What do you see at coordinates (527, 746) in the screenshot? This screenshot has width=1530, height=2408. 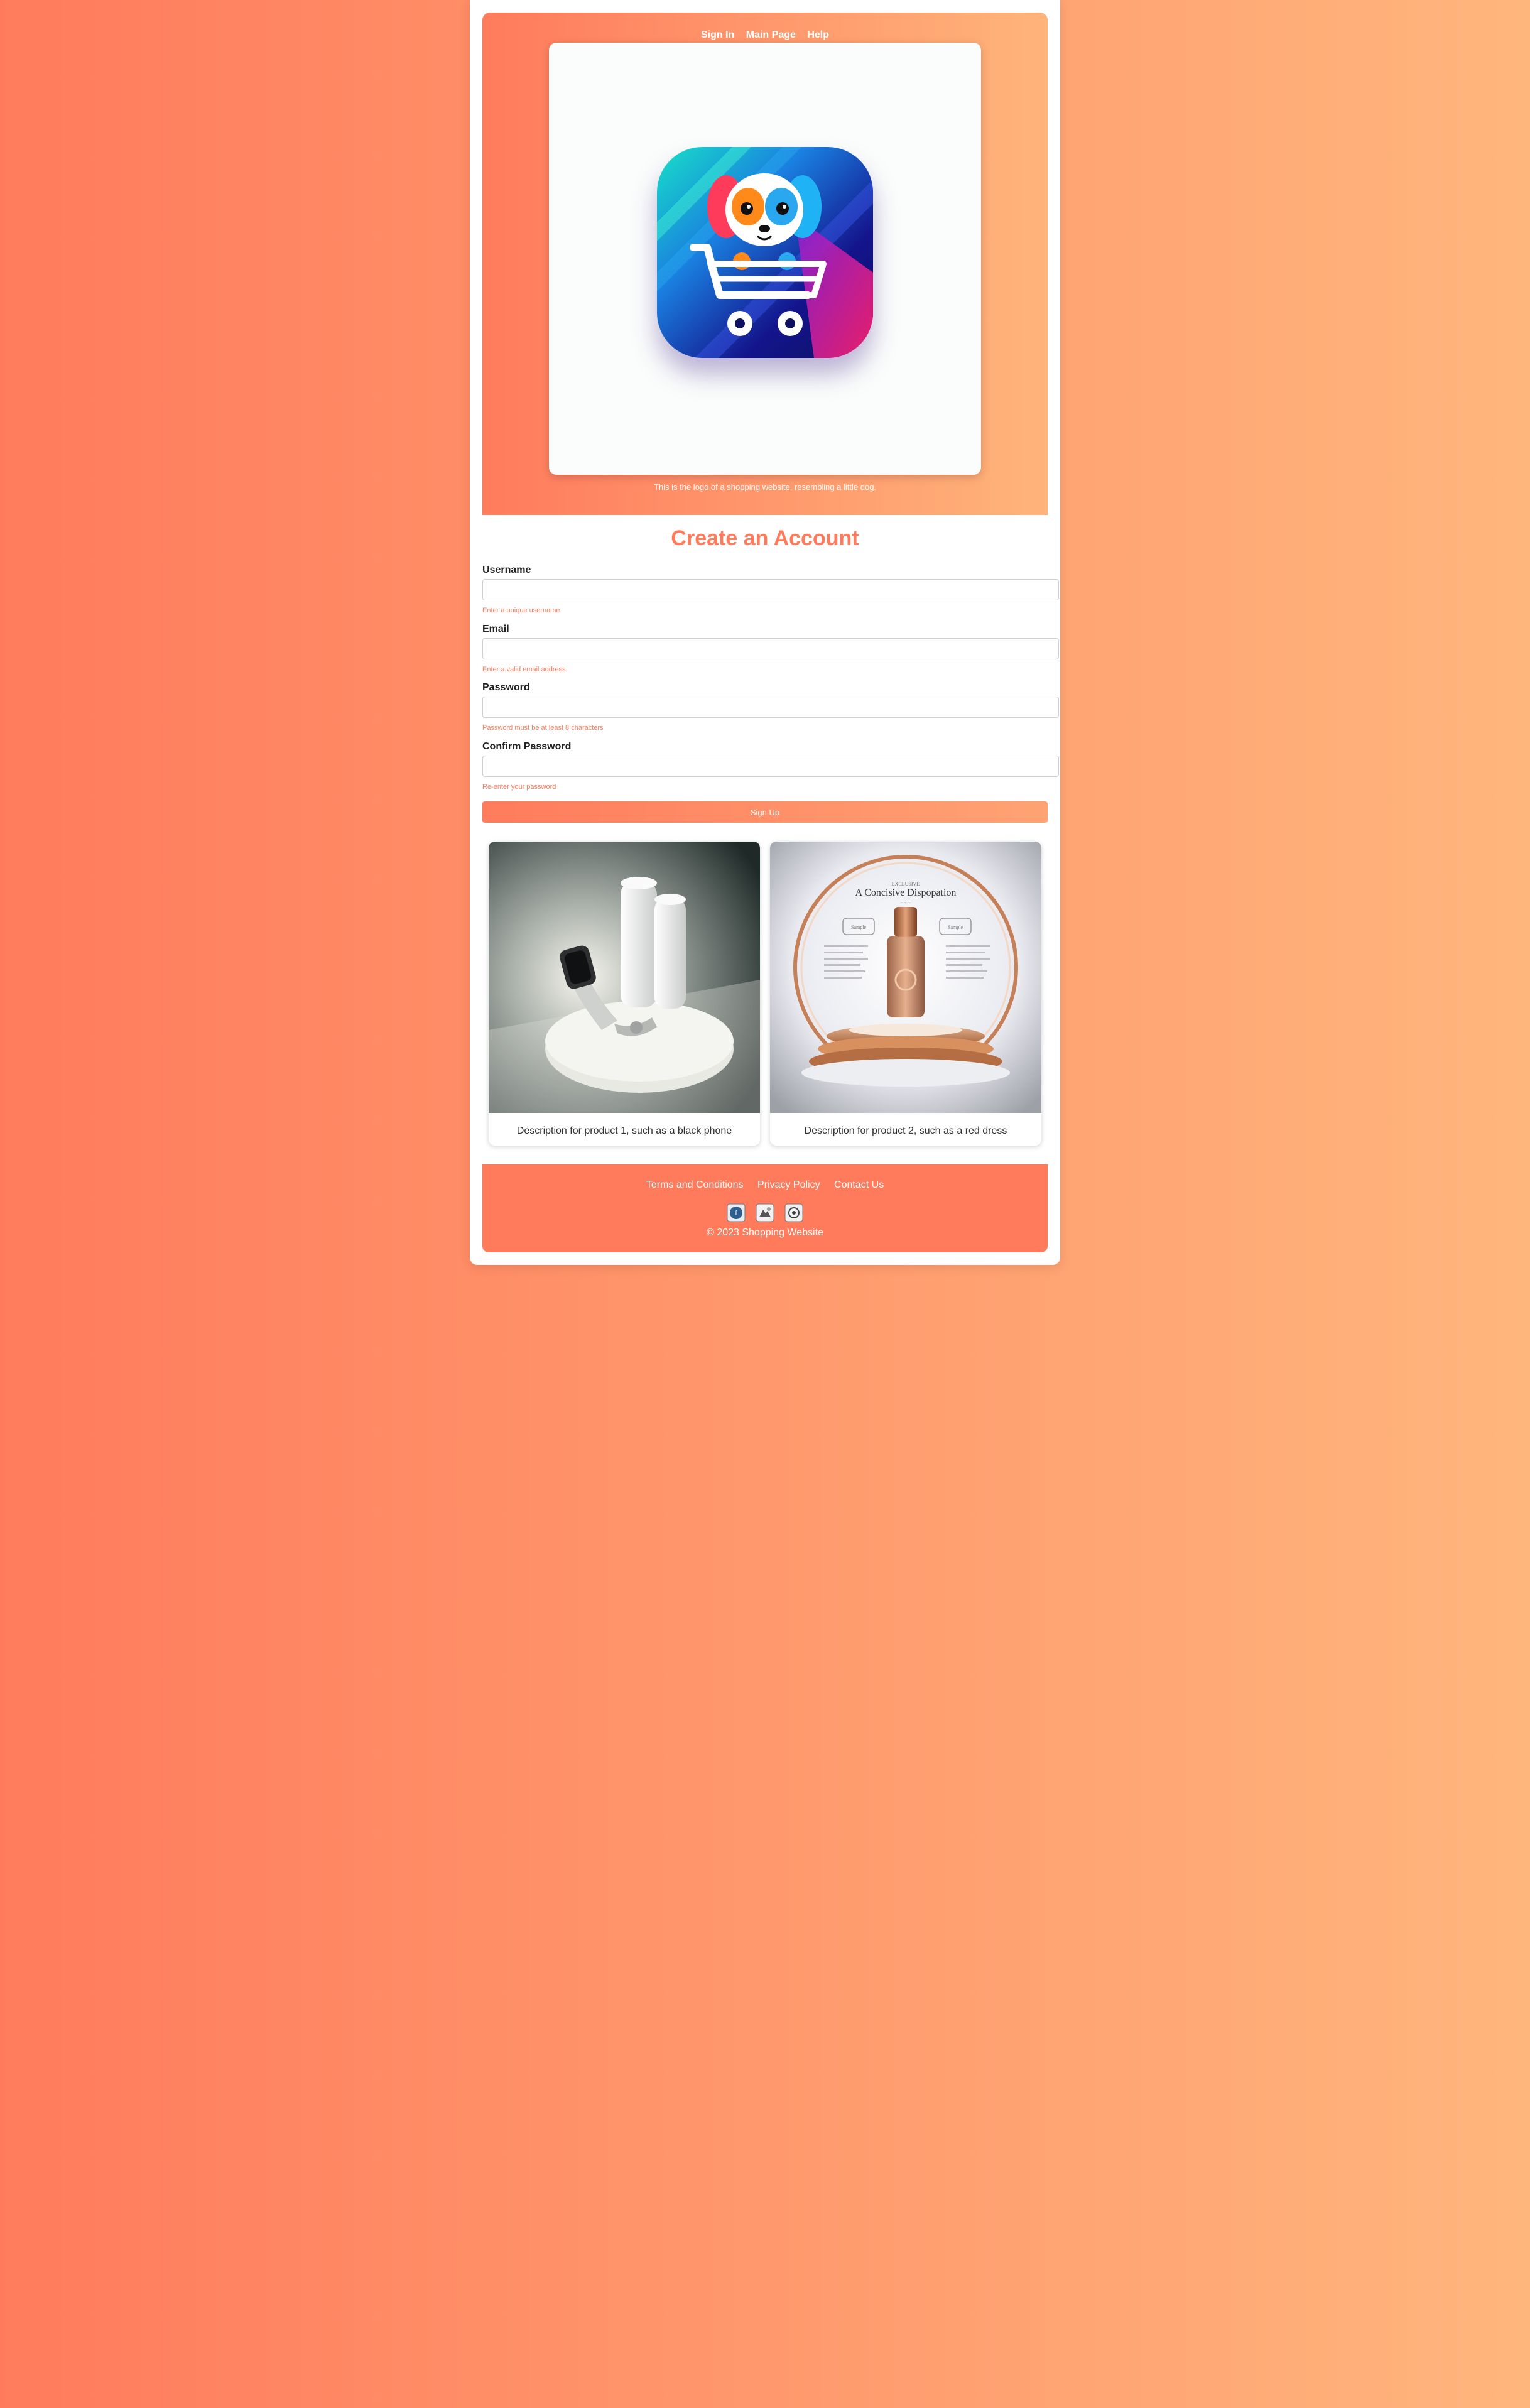 I see `confirm-password-label: Confirm Password` at bounding box center [527, 746].